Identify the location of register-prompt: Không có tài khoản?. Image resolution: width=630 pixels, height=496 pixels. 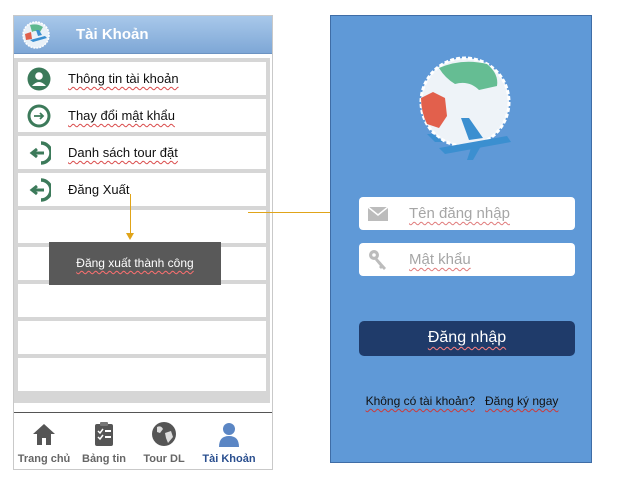
(420, 401).